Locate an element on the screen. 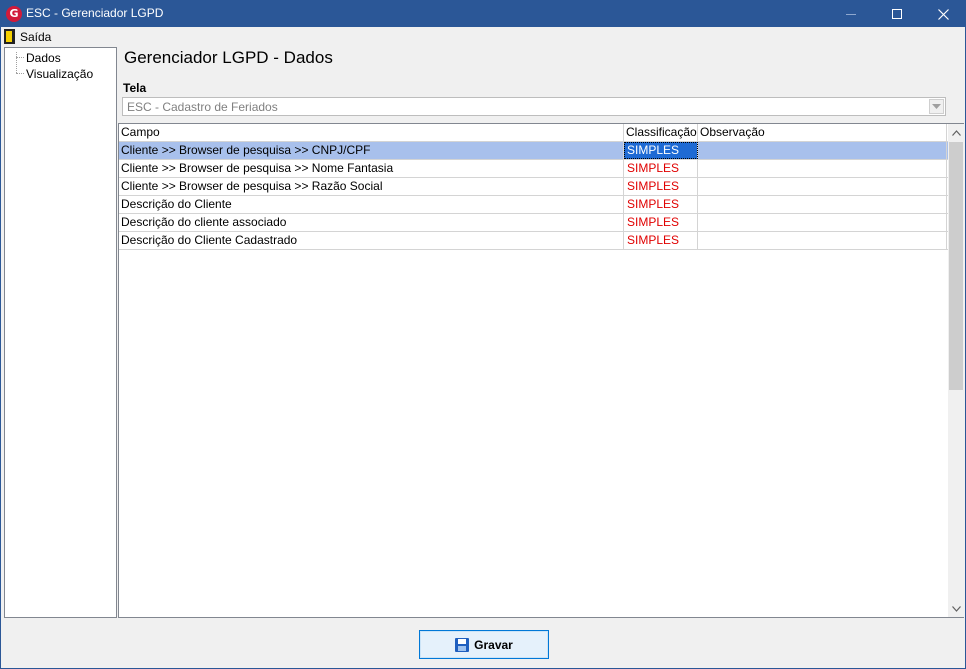 The width and height of the screenshot is (966, 669). app-logo-icon: G is located at coordinates (14, 14).